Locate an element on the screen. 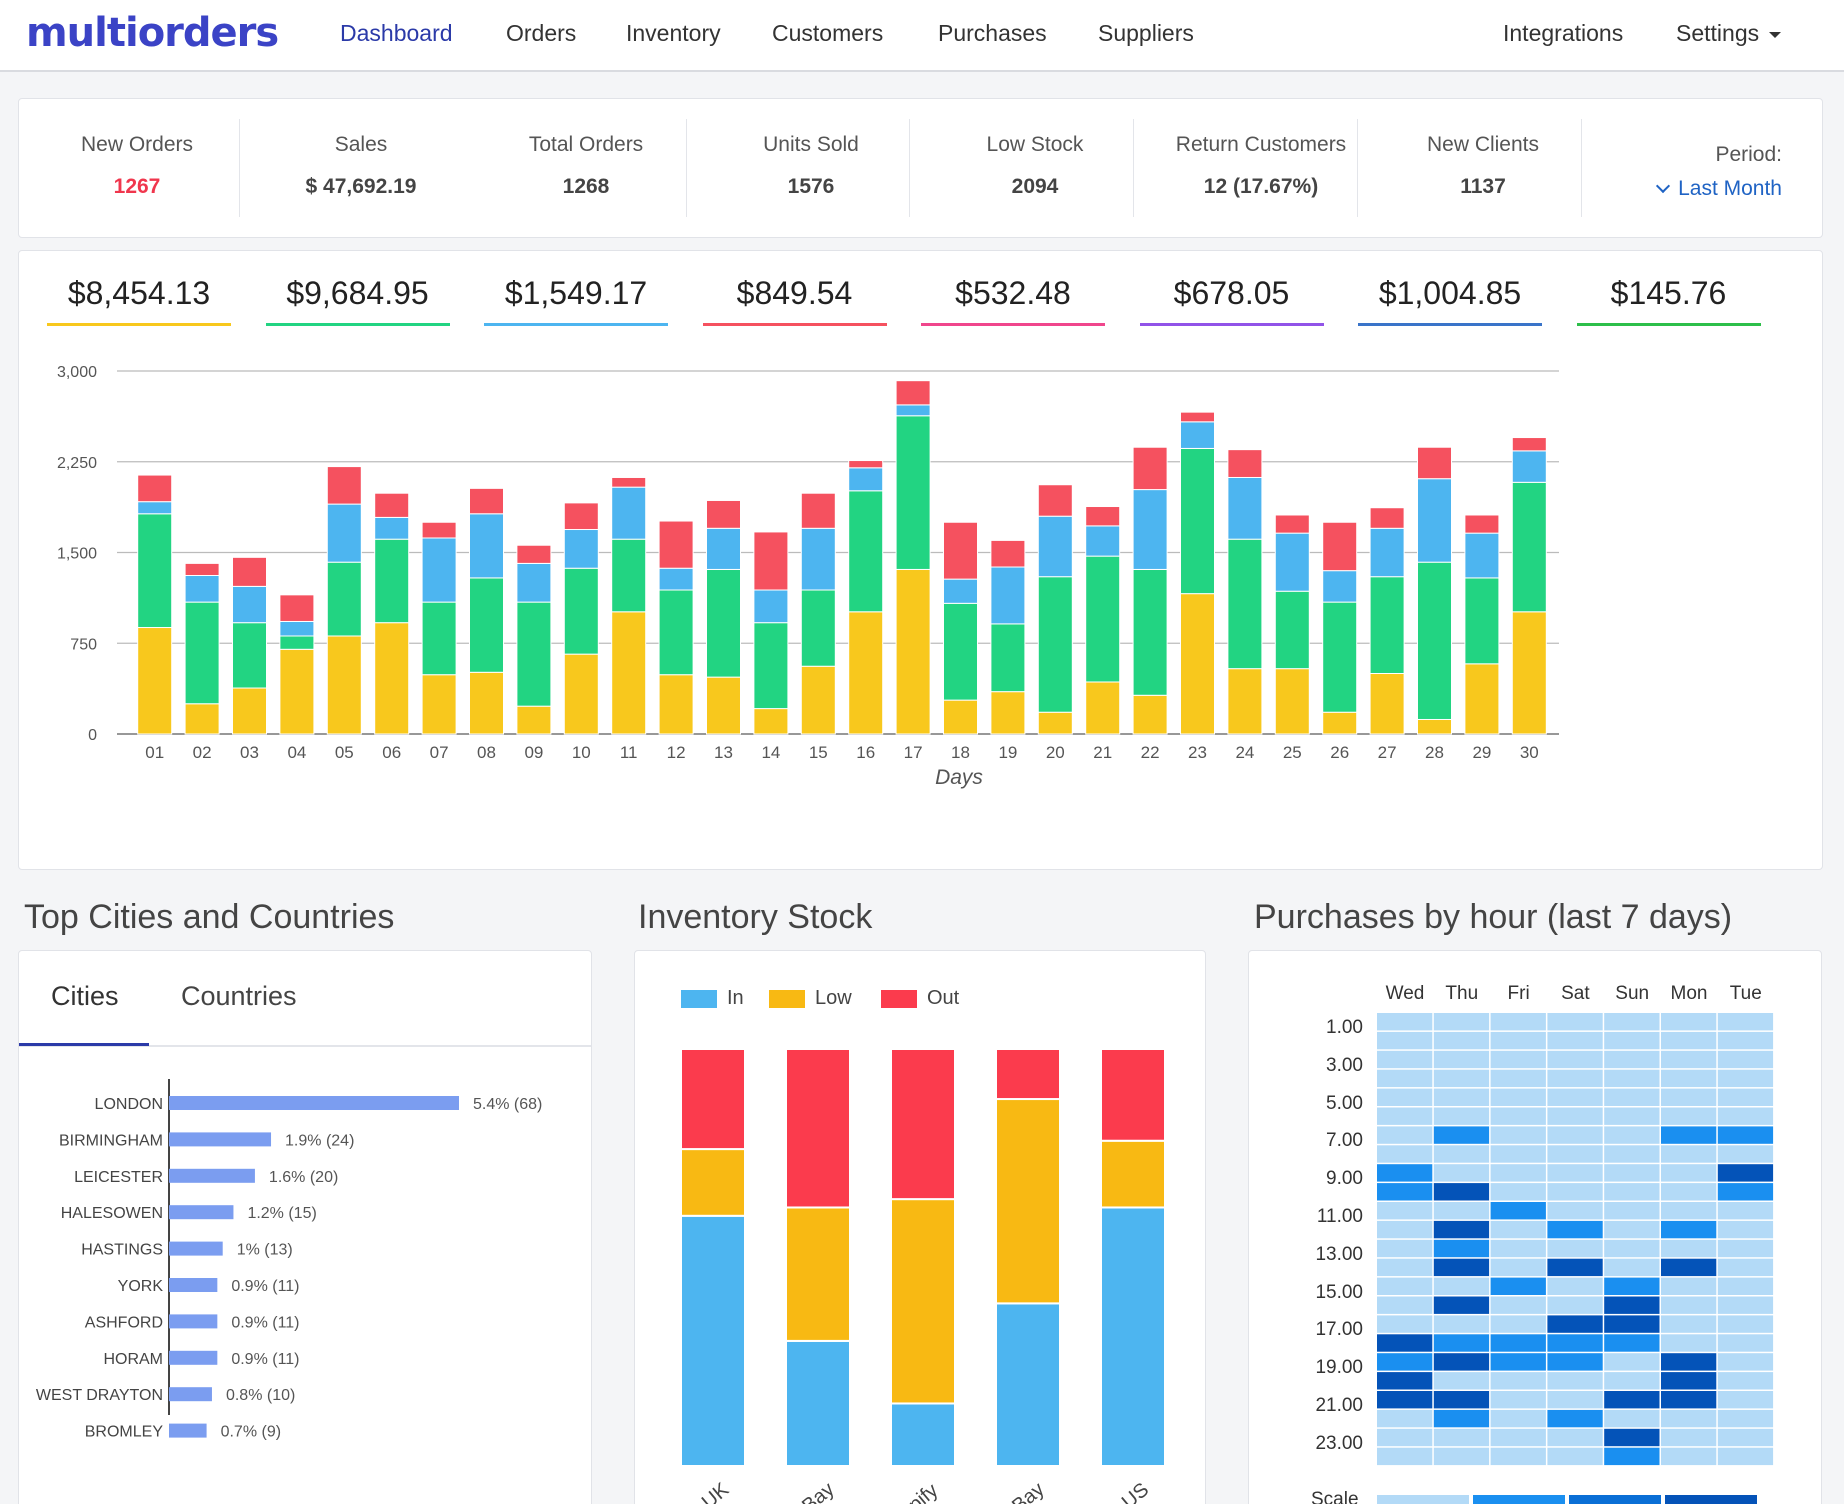  nav-settings: Settings is located at coordinates (1729, 33).